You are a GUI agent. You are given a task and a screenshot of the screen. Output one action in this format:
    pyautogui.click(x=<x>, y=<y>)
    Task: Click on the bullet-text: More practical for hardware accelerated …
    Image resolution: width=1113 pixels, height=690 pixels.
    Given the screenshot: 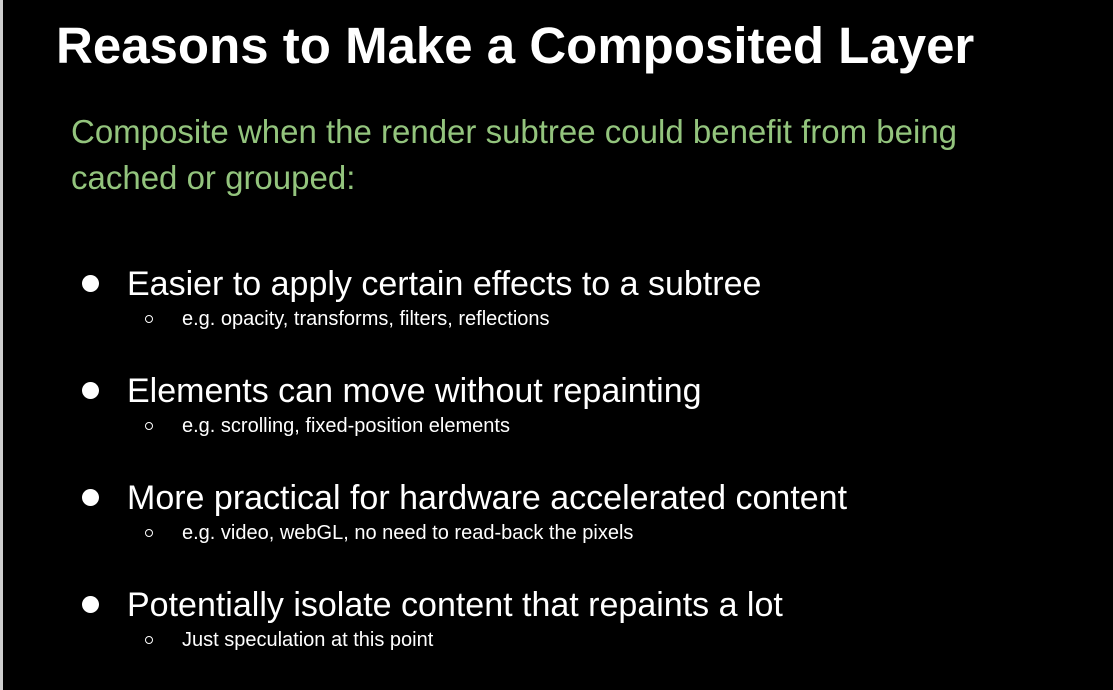 What is the action you would take?
    pyautogui.click(x=487, y=498)
    